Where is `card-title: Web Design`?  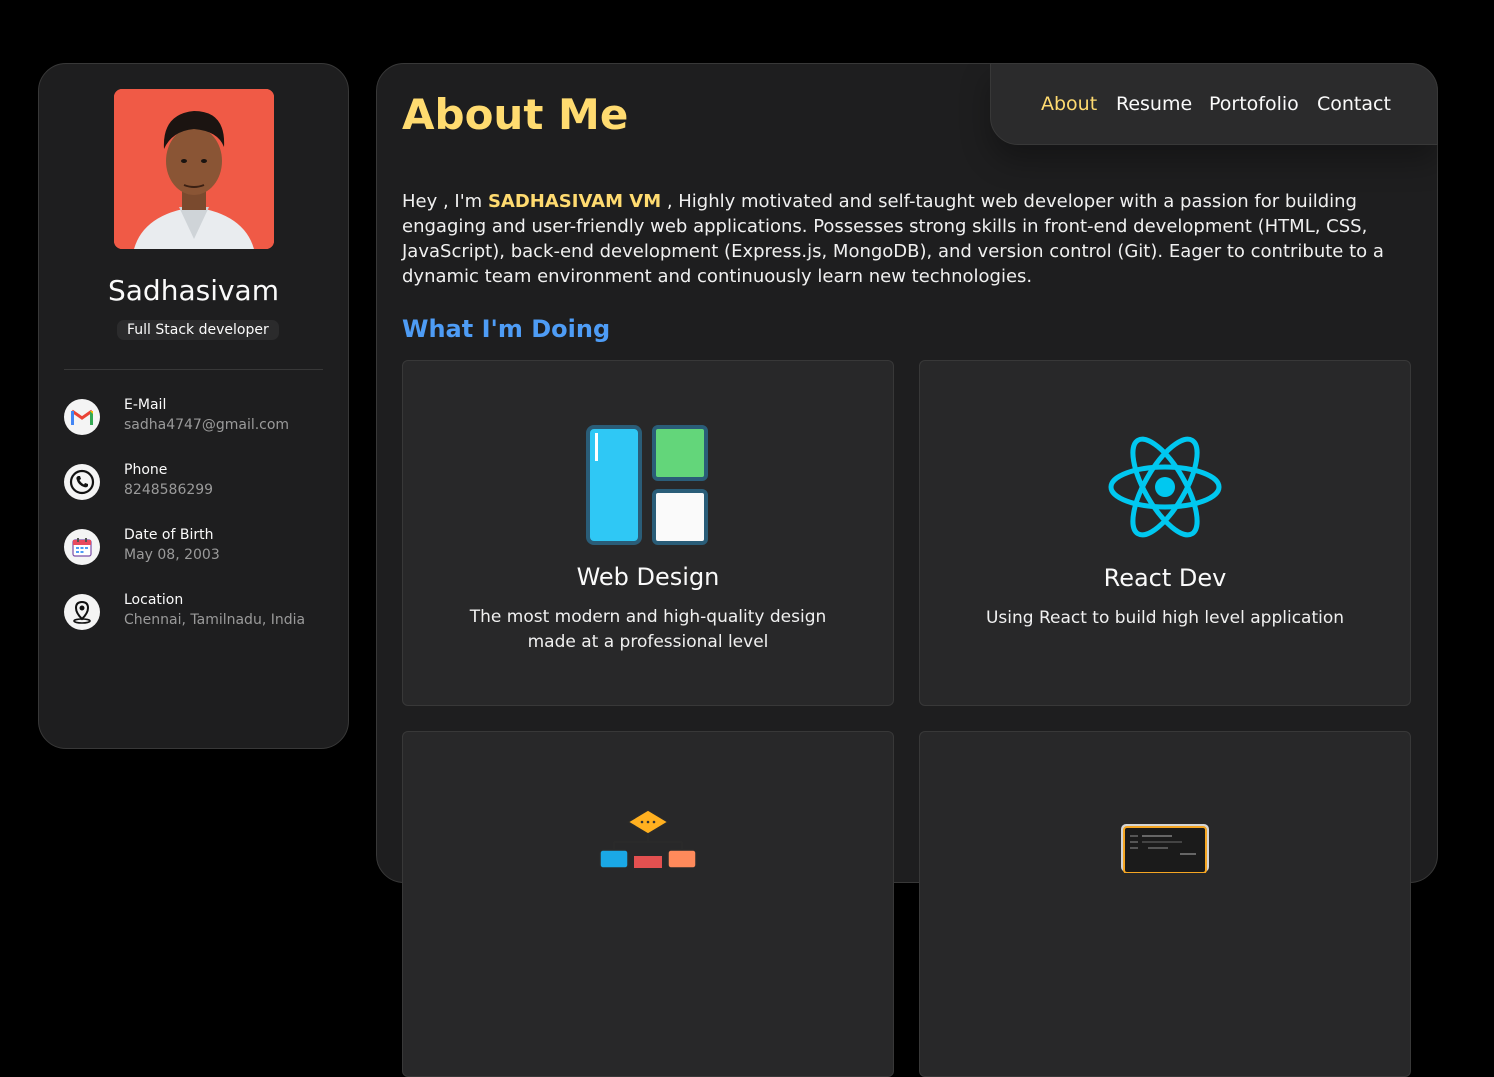 card-title: Web Design is located at coordinates (648, 577).